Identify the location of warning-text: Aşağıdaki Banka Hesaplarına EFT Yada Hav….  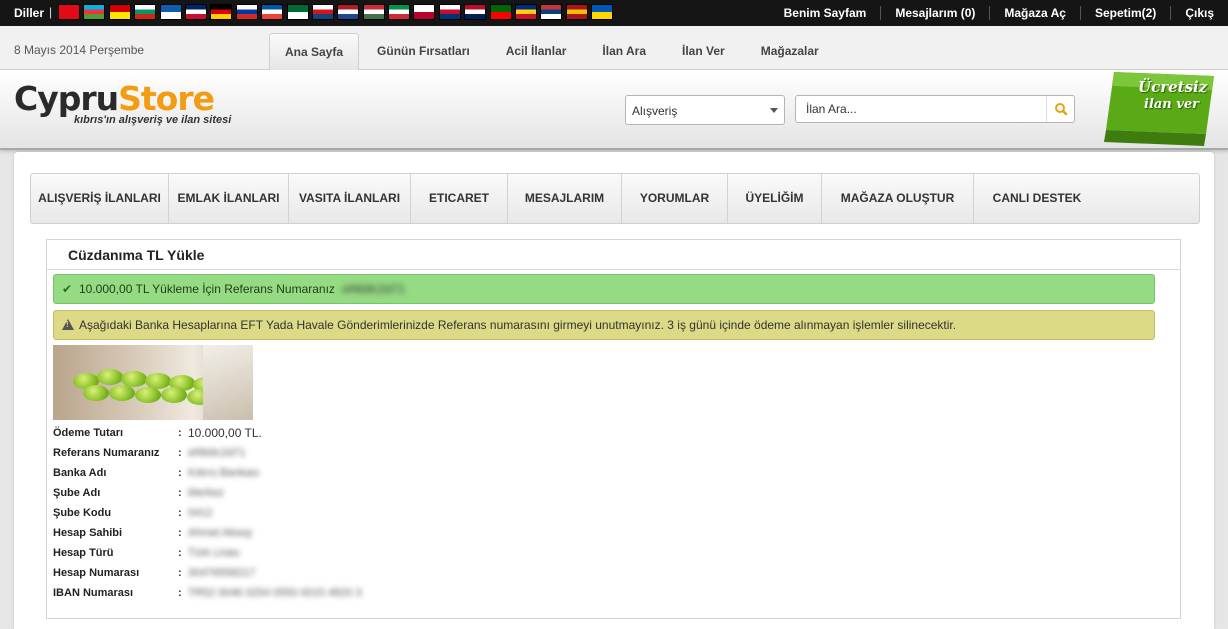
(518, 325).